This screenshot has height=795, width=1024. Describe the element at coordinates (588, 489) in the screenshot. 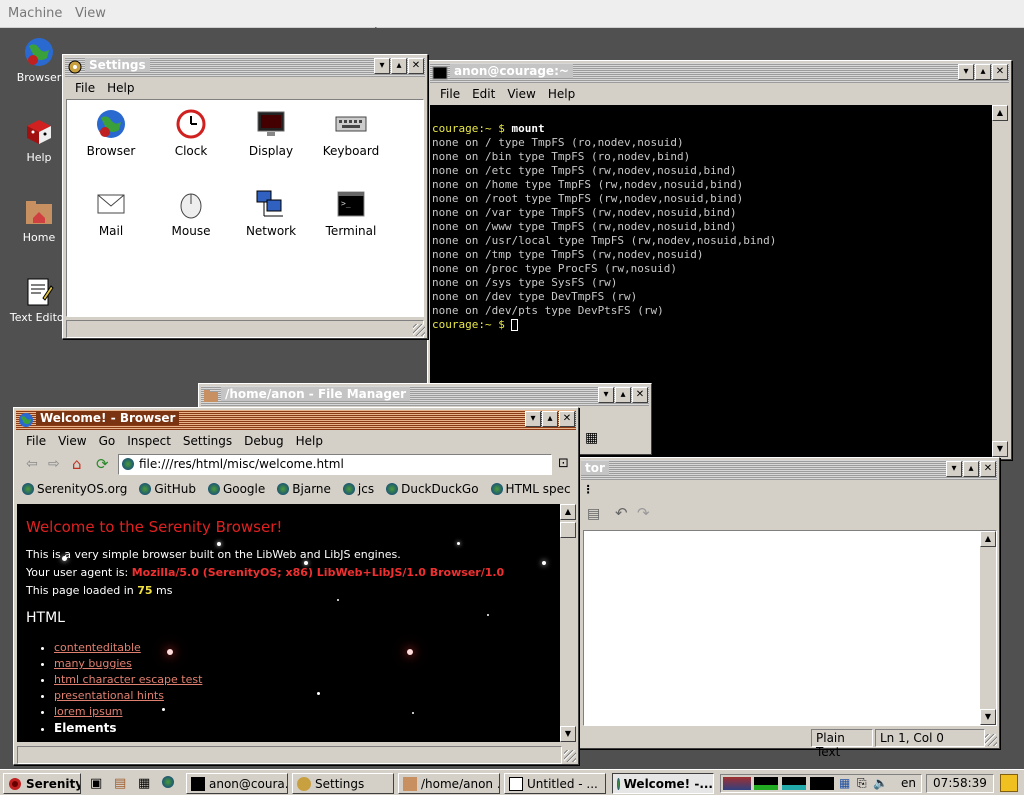

I see `more-bookmarks-icon: ⋮` at that location.